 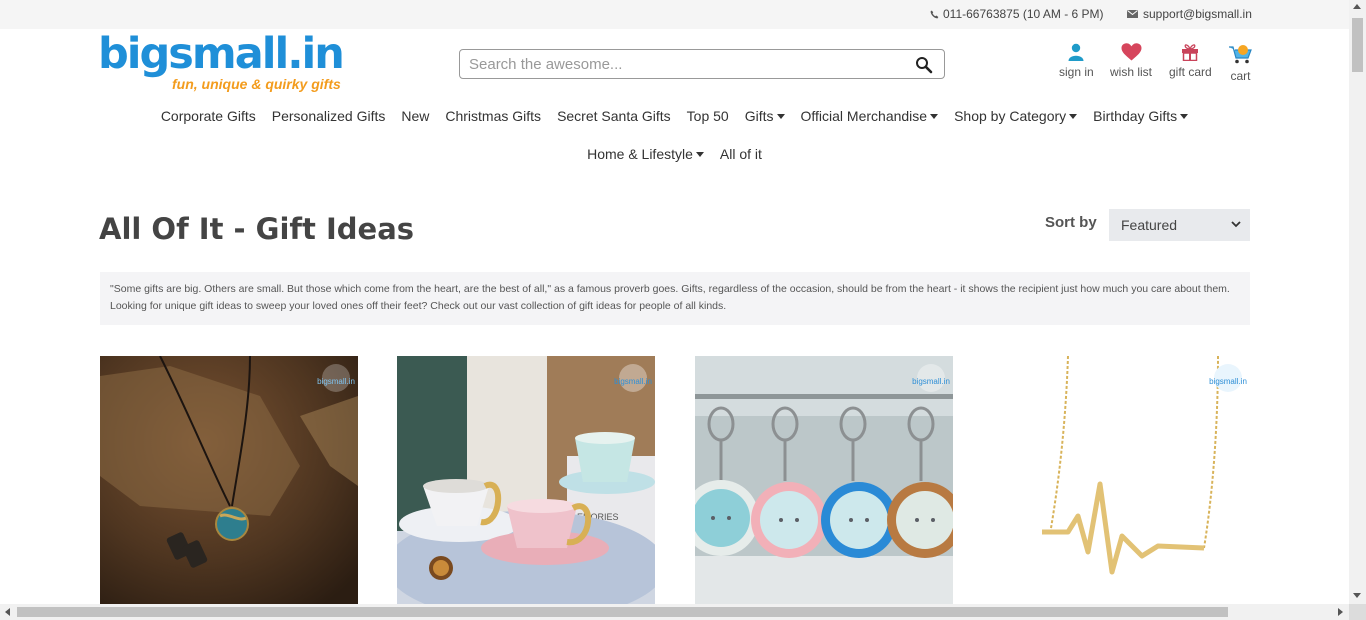 What do you see at coordinates (221, 54) in the screenshot?
I see `logo-wordmark: bigsmall.in` at bounding box center [221, 54].